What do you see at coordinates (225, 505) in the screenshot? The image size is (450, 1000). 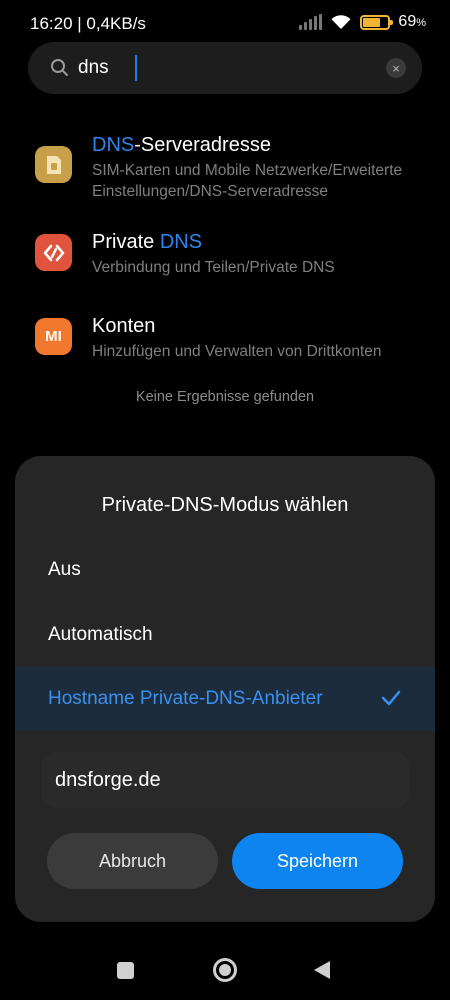 I see `dialog-title: Private-DNS-Modus wählen` at bounding box center [225, 505].